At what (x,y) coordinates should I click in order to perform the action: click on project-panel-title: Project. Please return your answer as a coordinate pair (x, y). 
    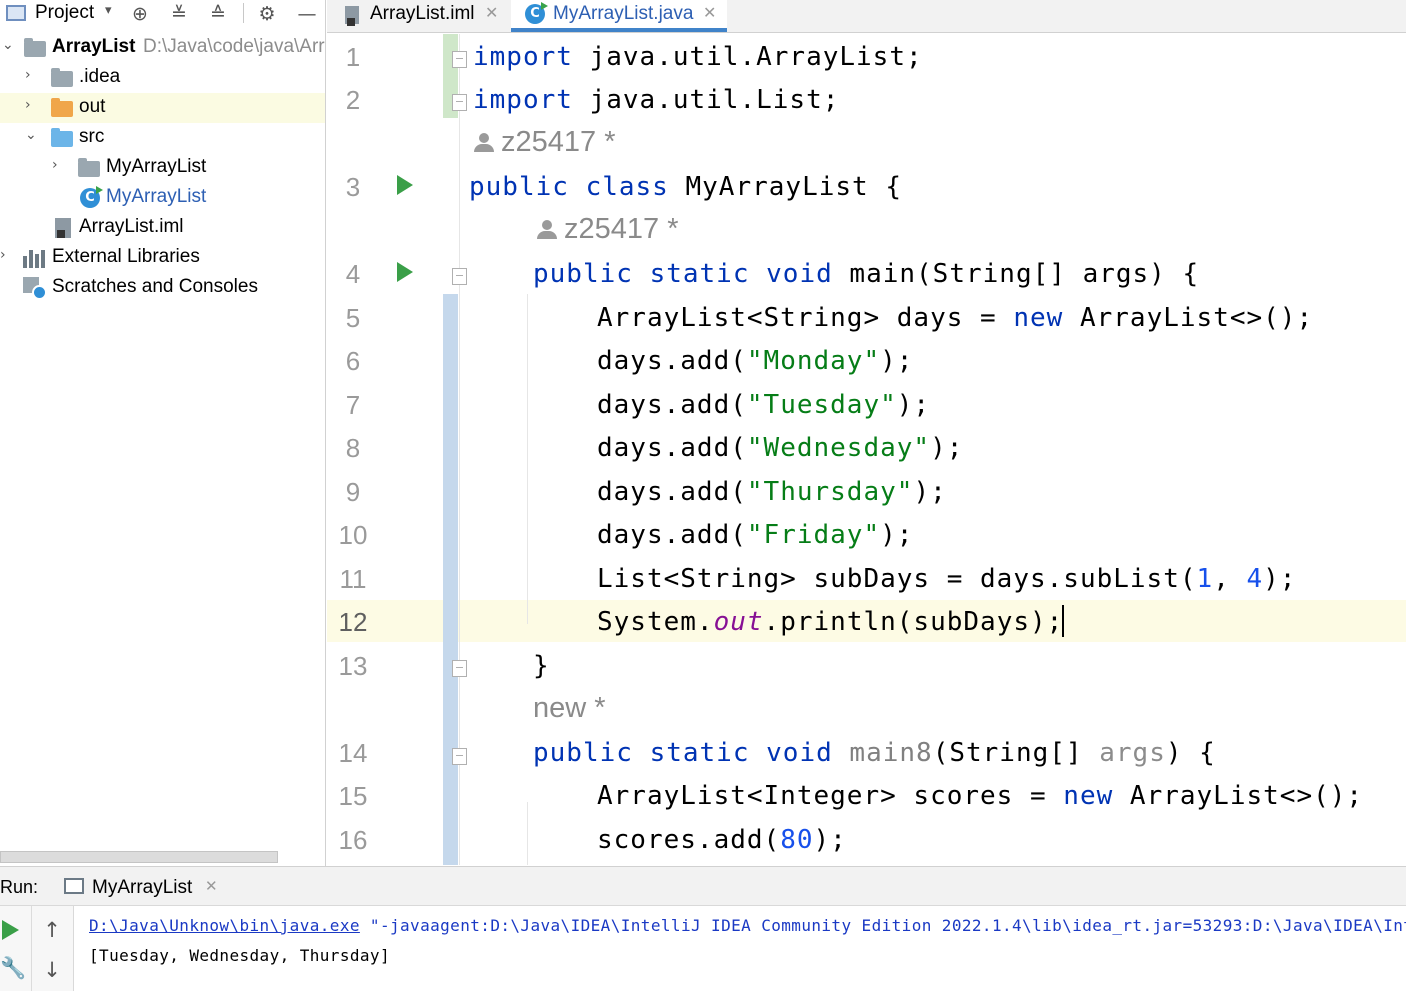
    Looking at the image, I should click on (64, 13).